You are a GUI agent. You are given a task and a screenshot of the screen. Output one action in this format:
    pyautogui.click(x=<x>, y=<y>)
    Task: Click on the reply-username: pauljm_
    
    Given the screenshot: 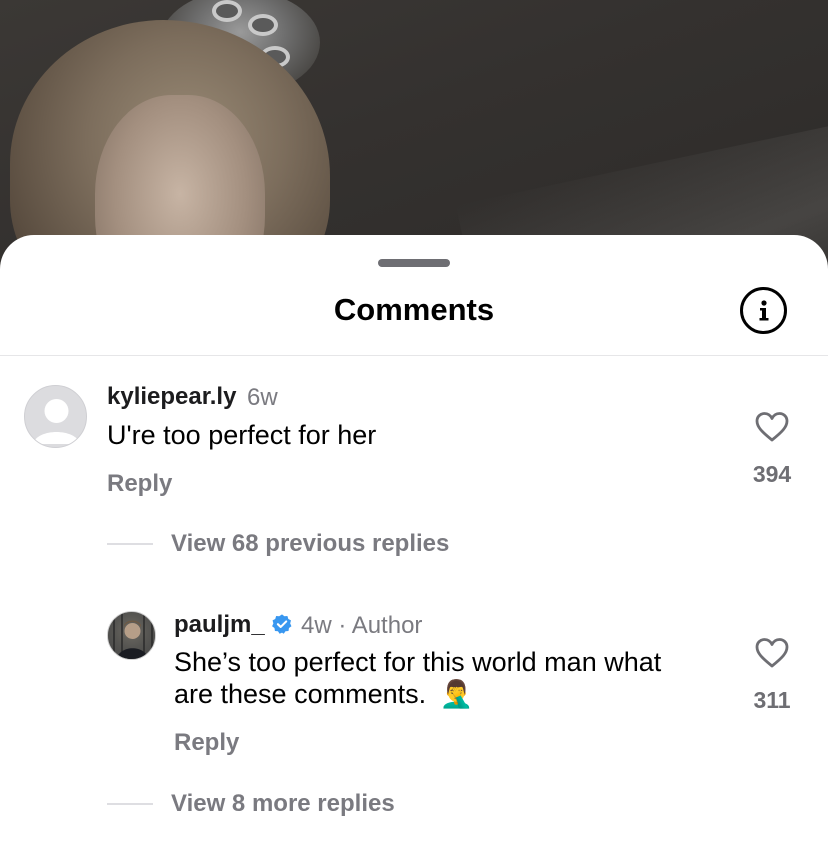 What is the action you would take?
    pyautogui.click(x=233, y=625)
    